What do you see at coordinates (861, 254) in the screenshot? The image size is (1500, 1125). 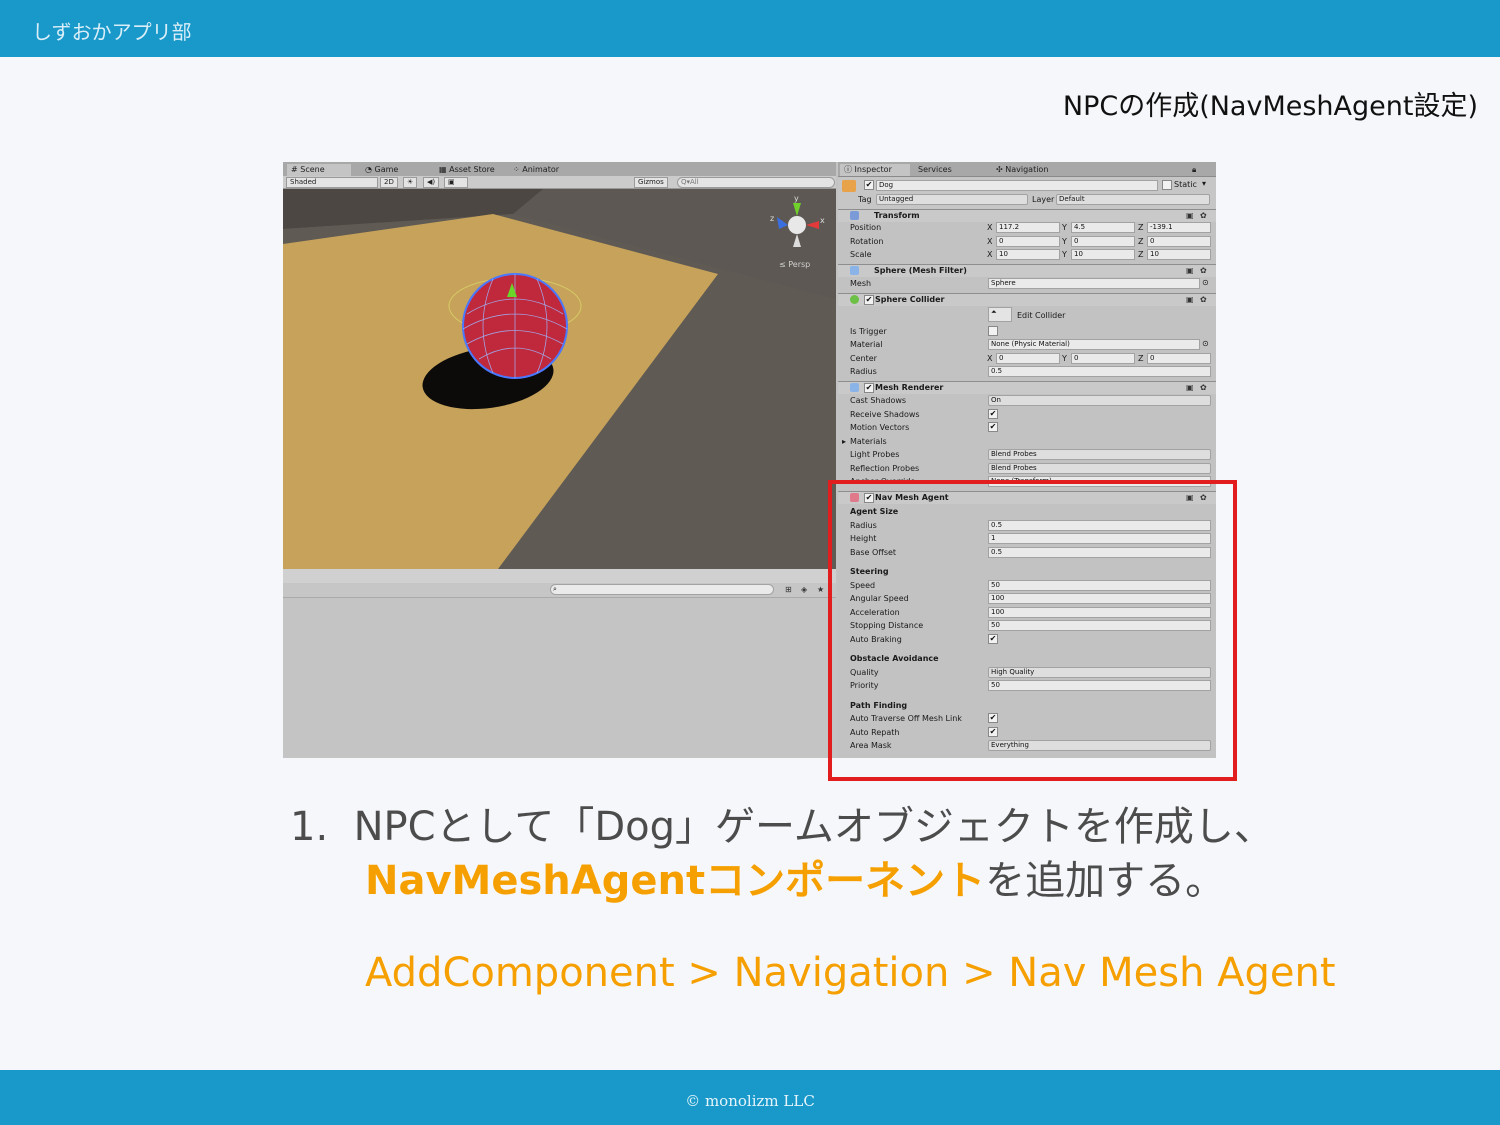 I see `scale-label: Scale` at bounding box center [861, 254].